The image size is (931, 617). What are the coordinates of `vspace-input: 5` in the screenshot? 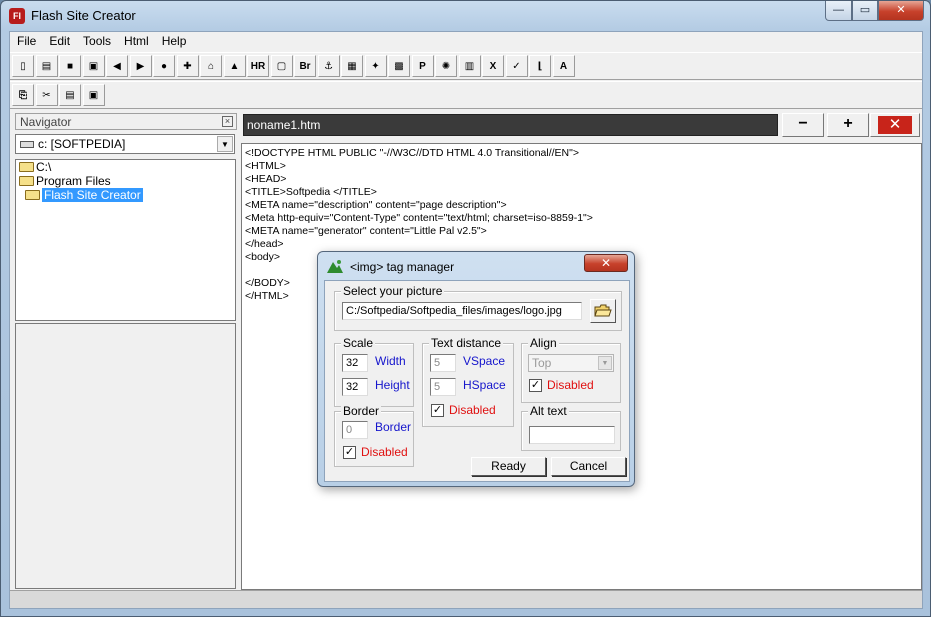 It's located at (443, 363).